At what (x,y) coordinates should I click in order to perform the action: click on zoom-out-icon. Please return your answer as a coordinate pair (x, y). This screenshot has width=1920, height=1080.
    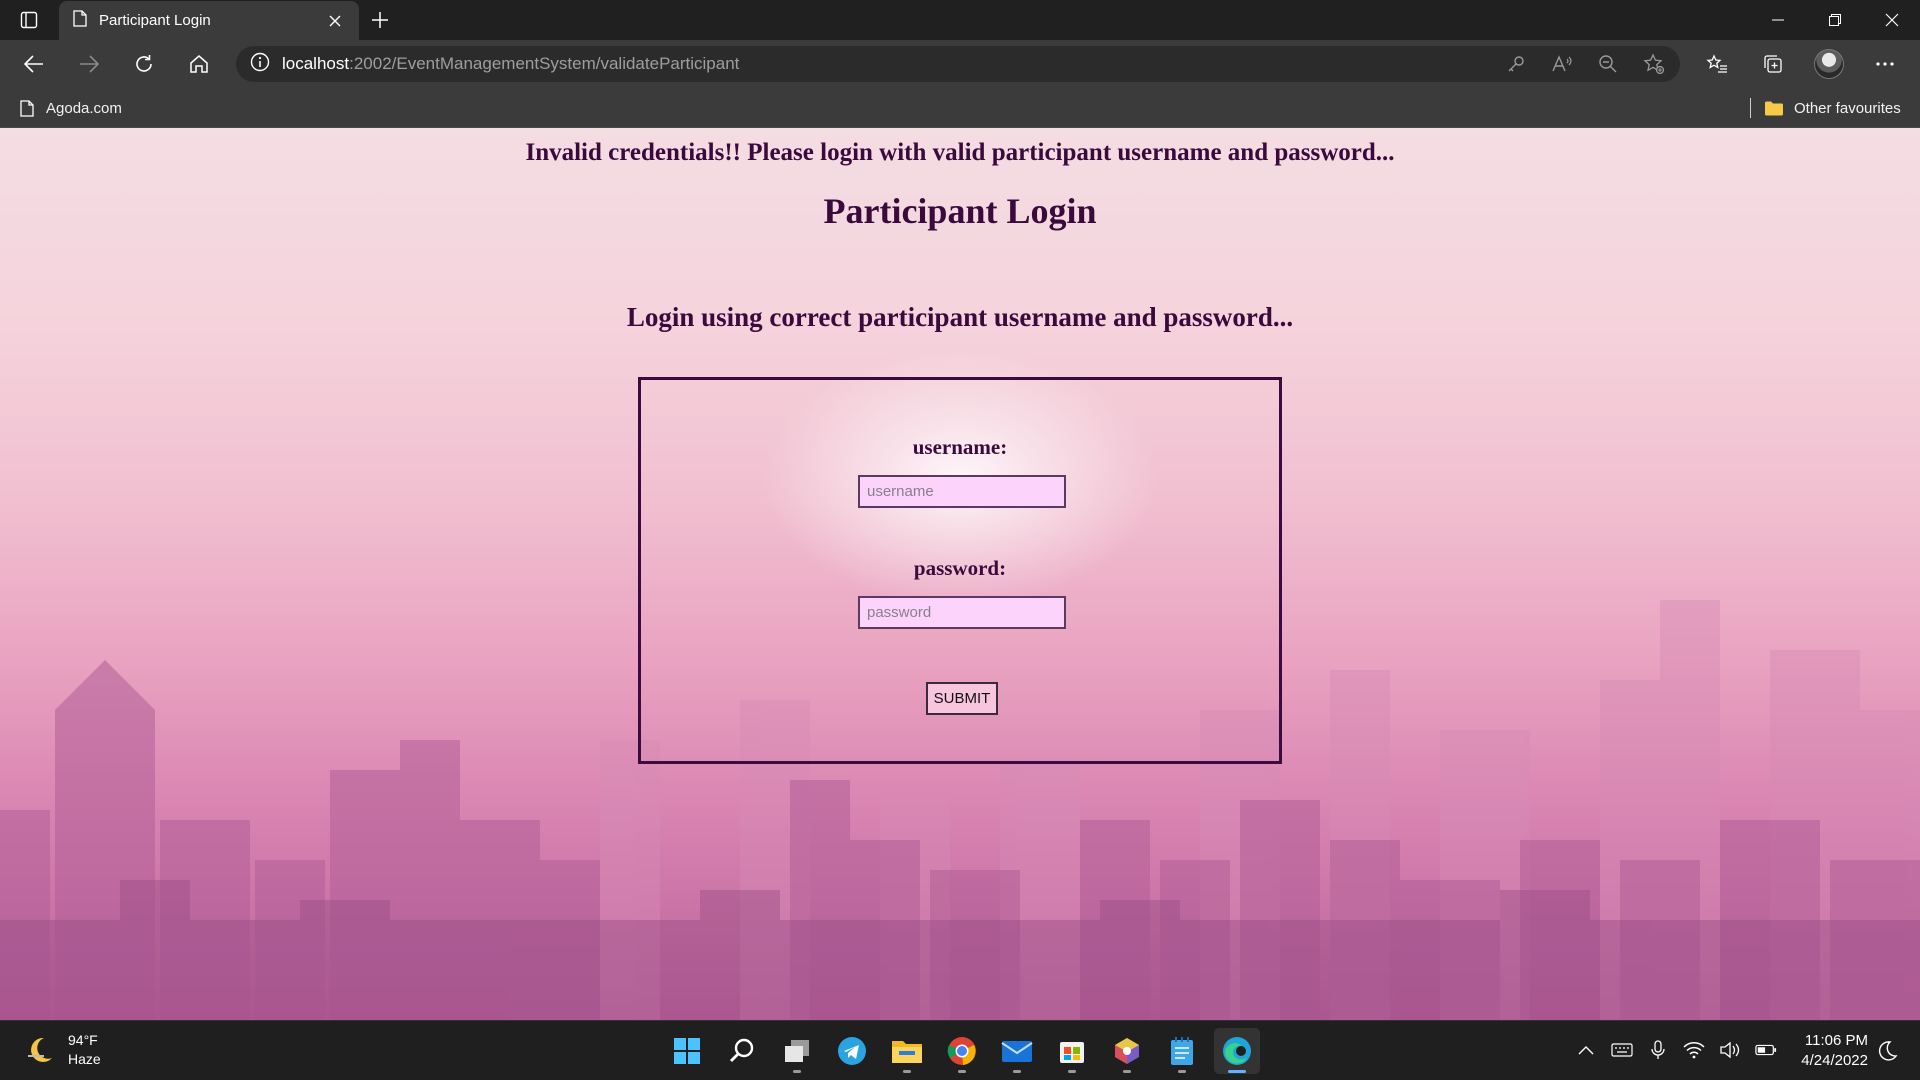
    Looking at the image, I should click on (1608, 64).